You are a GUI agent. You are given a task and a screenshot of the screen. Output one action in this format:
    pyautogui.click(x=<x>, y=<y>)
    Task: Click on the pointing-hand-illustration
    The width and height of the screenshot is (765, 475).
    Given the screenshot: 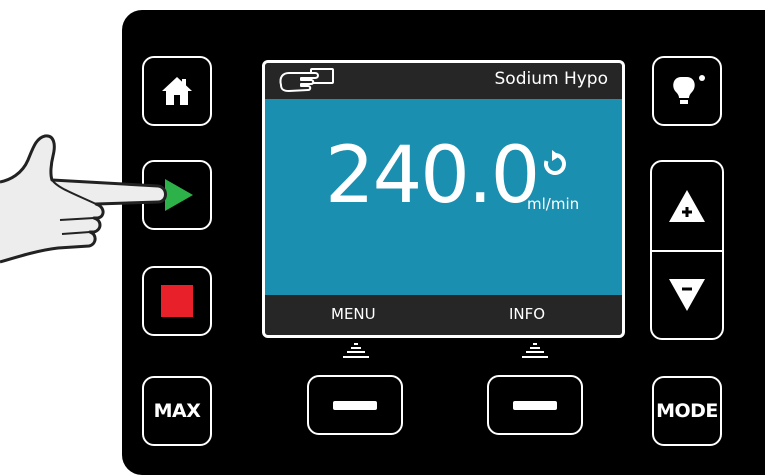 What is the action you would take?
    pyautogui.click(x=83, y=199)
    